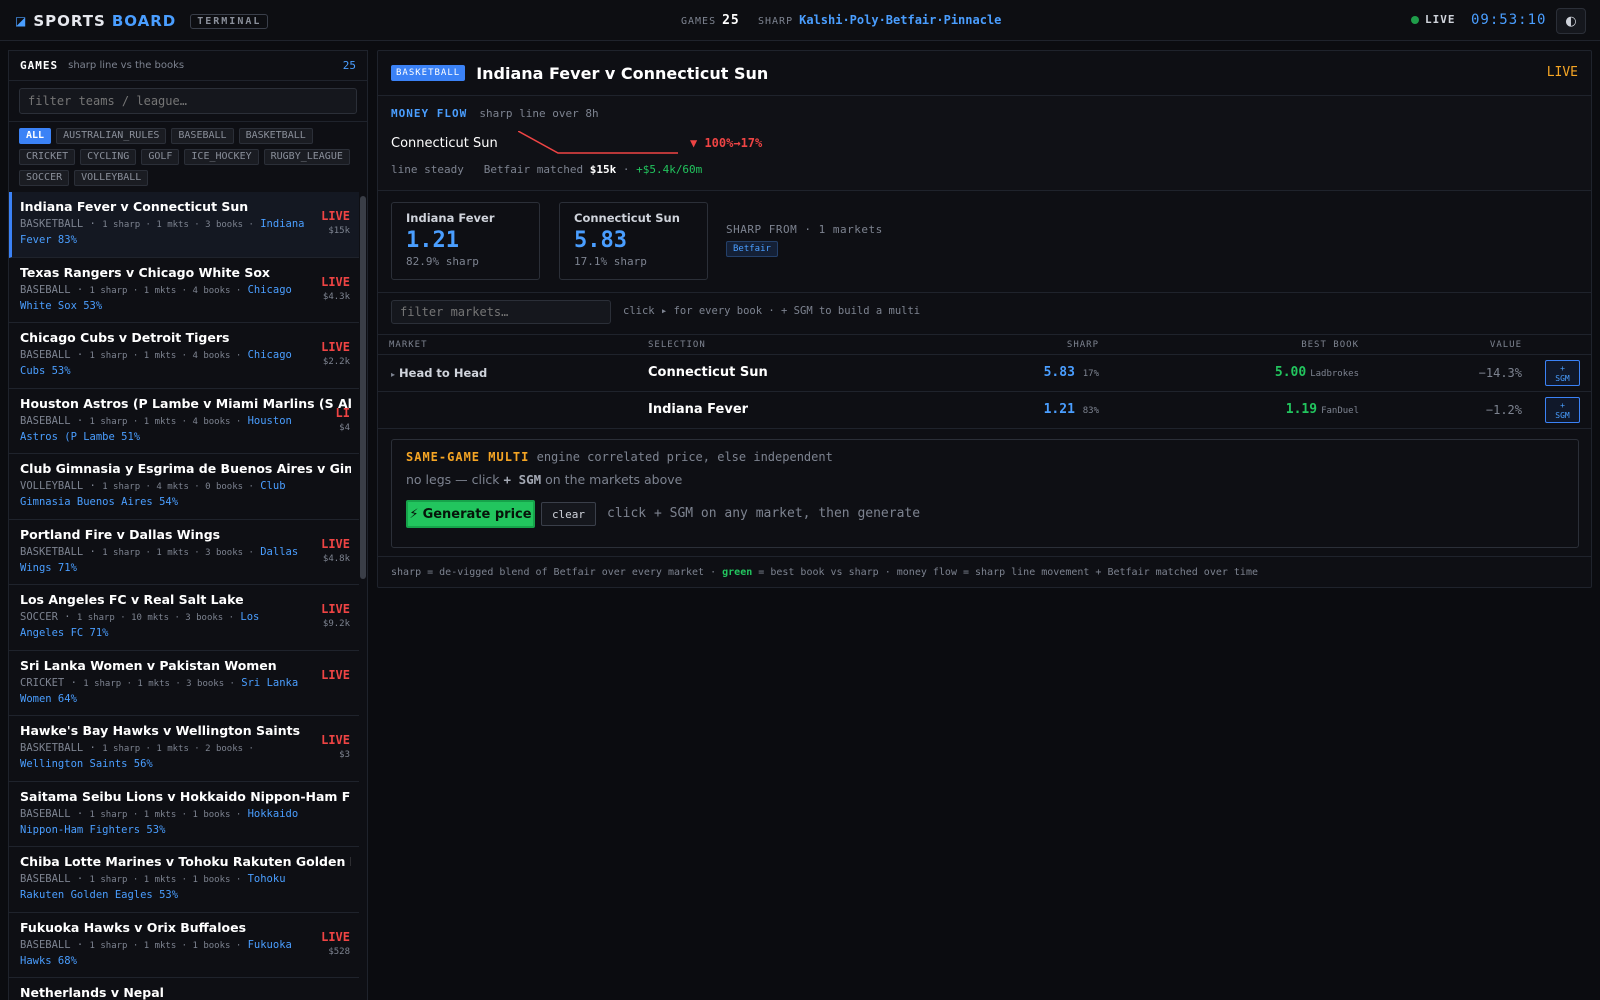 Image resolution: width=1600 pixels, height=1000 pixels. I want to click on game-sport: VOLLEYBALL, so click(52, 486).